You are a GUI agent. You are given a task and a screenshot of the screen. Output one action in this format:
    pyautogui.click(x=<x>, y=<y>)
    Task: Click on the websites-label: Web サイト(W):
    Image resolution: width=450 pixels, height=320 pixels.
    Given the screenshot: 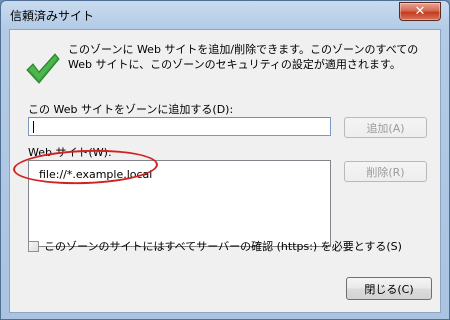 What is the action you would take?
    pyautogui.click(x=70, y=152)
    